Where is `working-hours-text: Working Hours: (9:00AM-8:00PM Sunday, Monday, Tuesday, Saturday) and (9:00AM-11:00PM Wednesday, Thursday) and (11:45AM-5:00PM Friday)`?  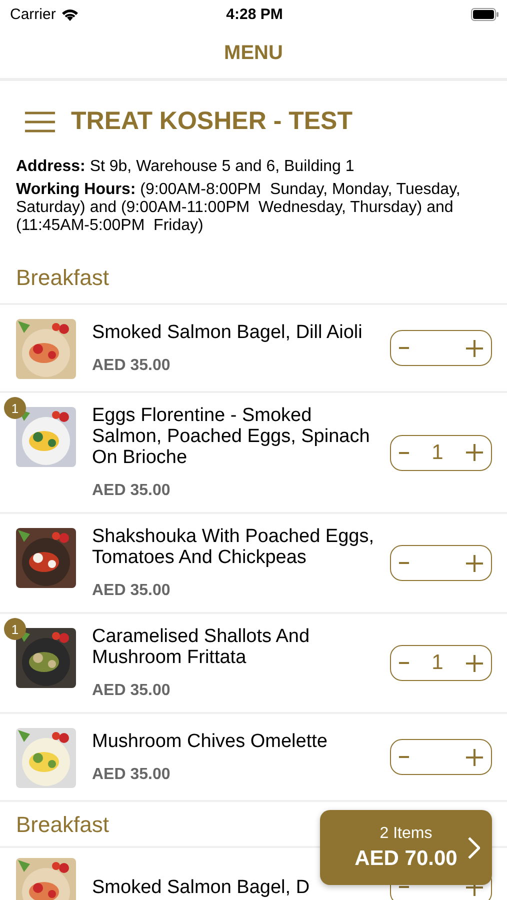 working-hours-text: Working Hours: (9:00AM-8:00PM Sunday, Monday, Tuesday, Saturday) and (9:00AM-11:00PM Wednesday, Thursday) and (11:45AM-5:00PM Friday) is located at coordinates (239, 208).